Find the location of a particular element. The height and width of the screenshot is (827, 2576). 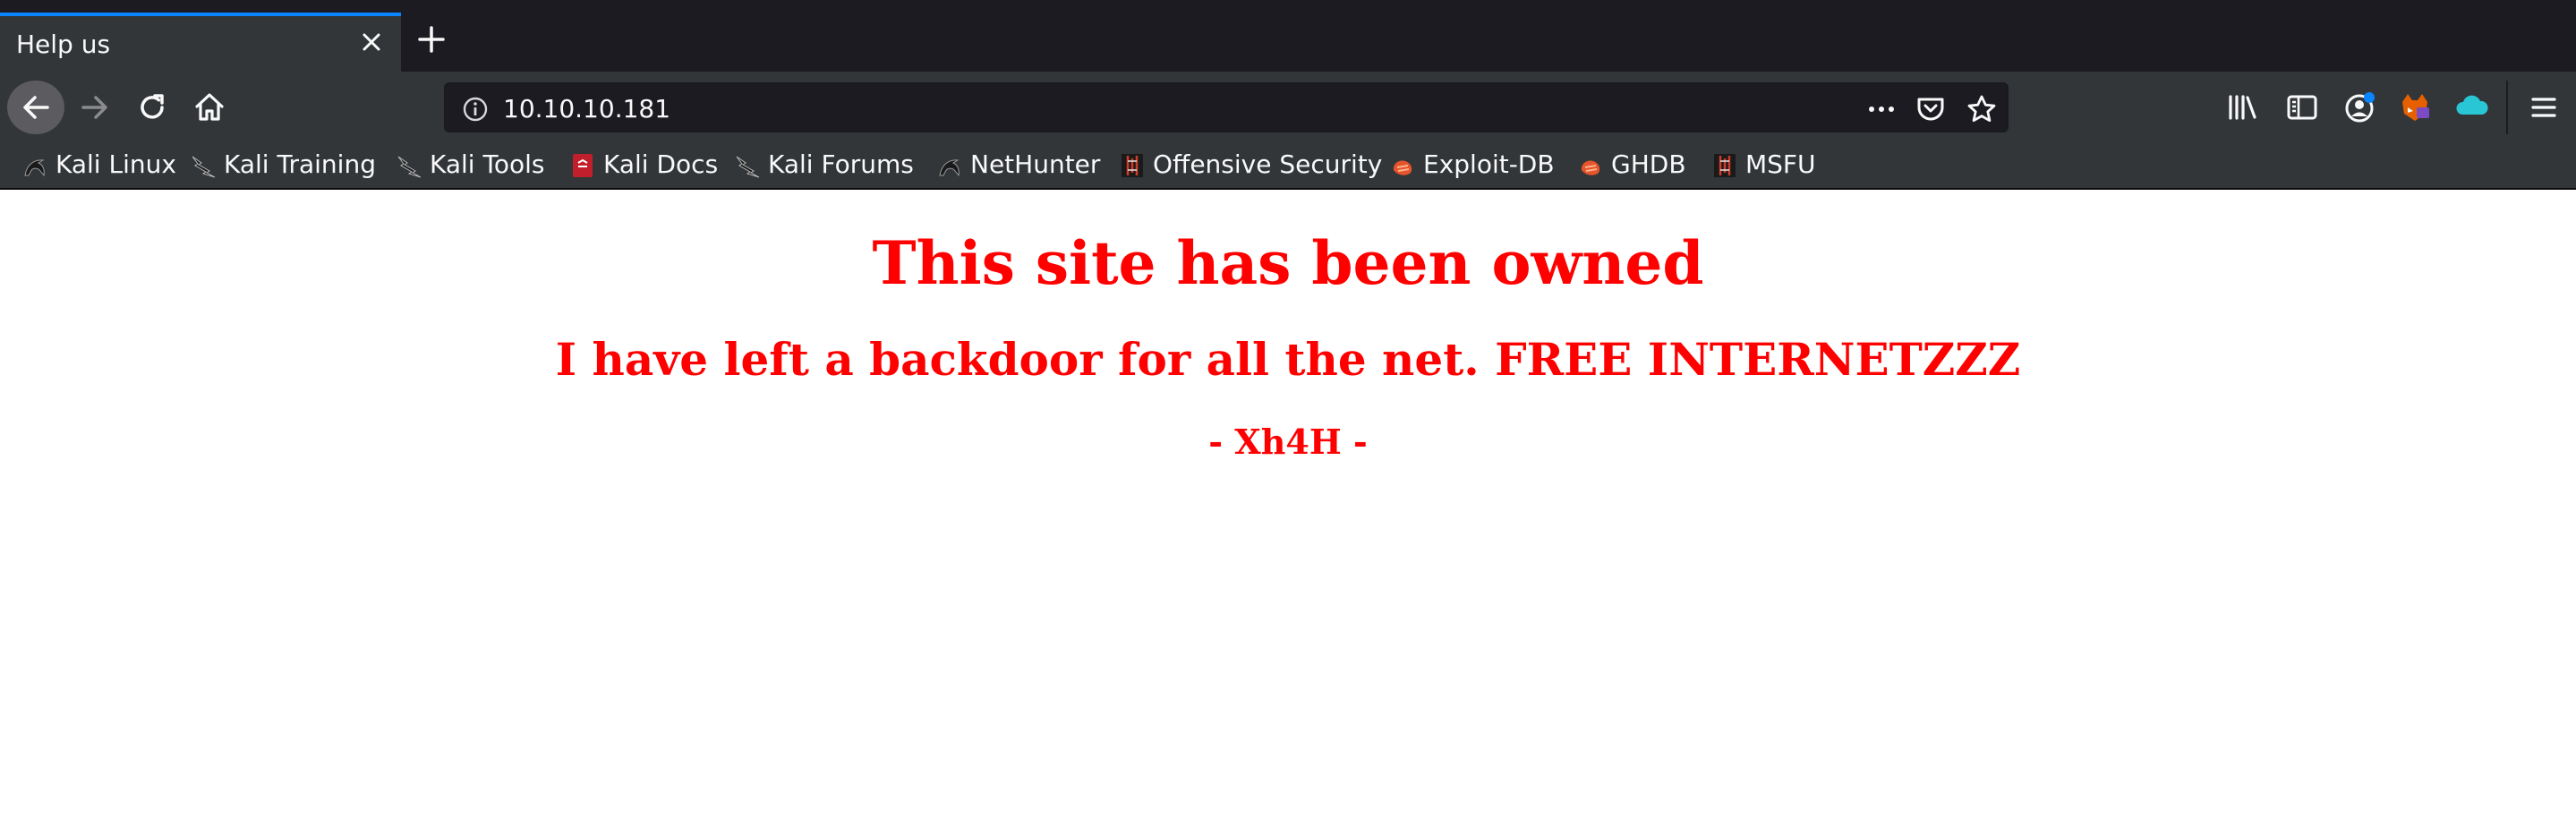

bookmark-label: Kali Linux is located at coordinates (115, 164).